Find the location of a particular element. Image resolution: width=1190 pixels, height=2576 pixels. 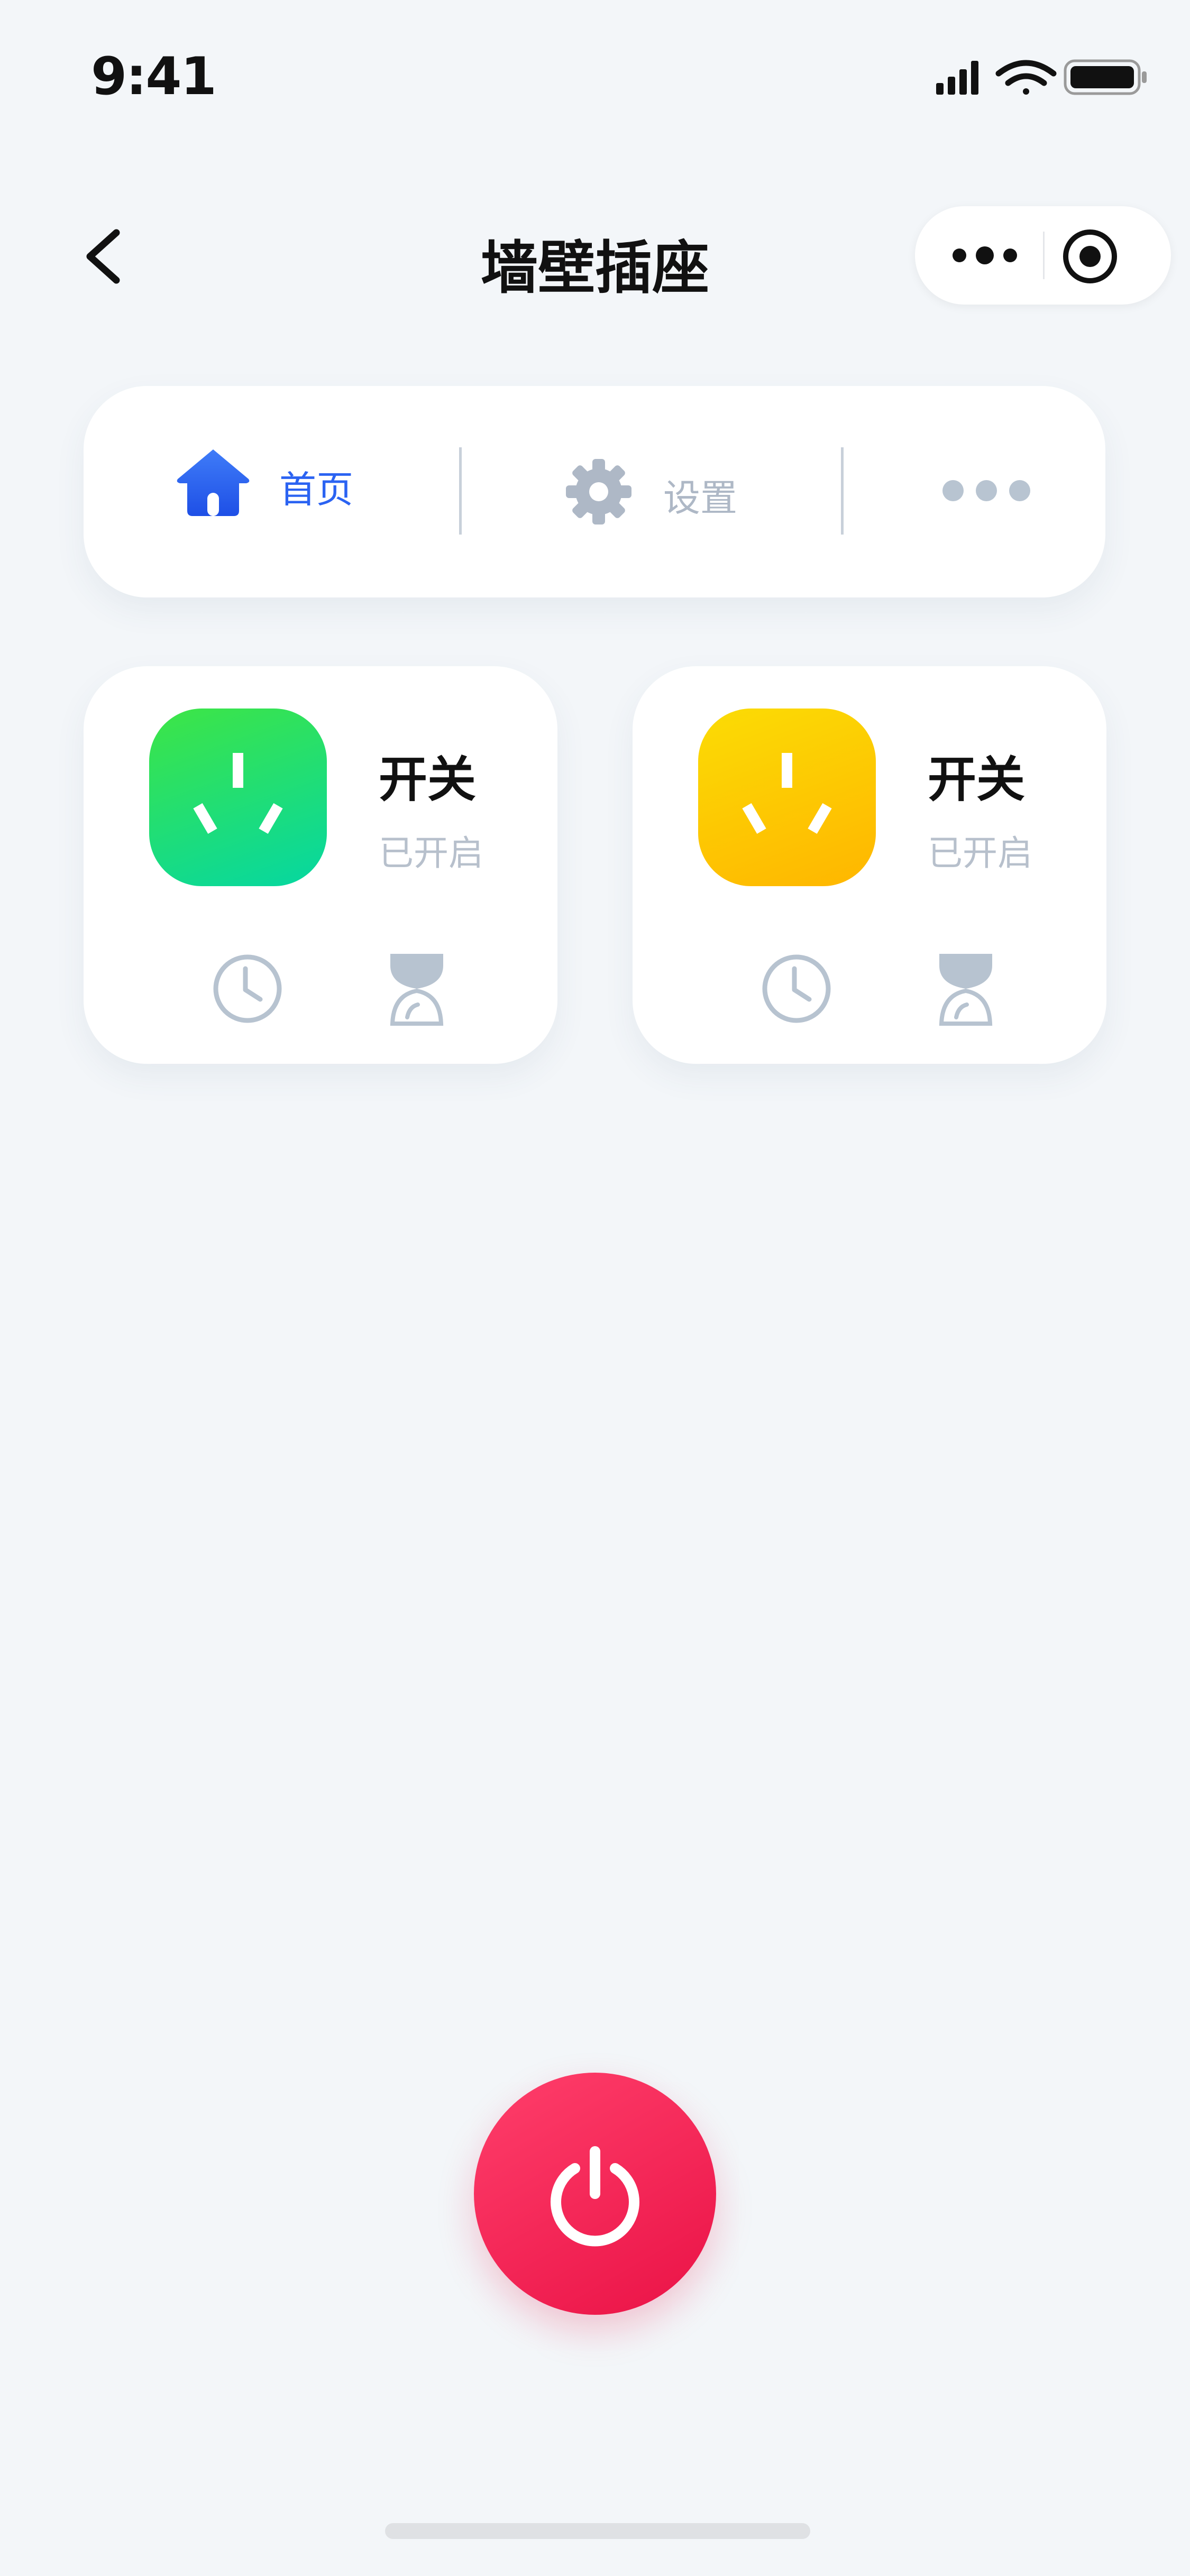

tab-settings: 设置 is located at coordinates (700, 495).